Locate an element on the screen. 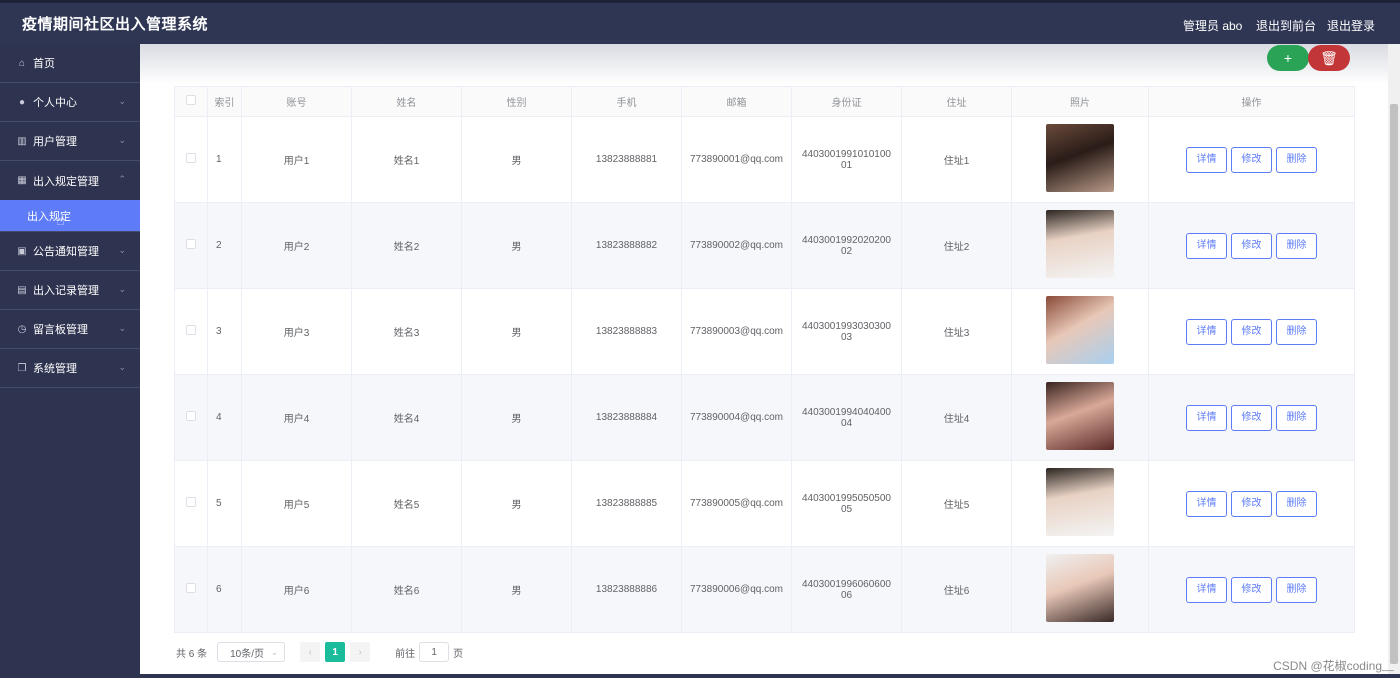 The image size is (1400, 678). phone-cell: 13823888885 is located at coordinates (626, 503).